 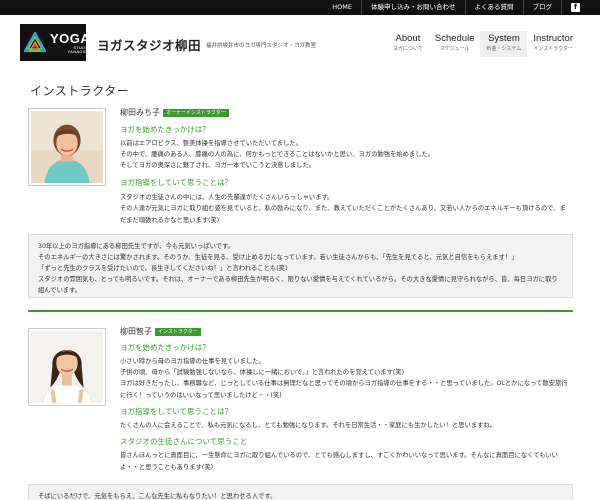 I want to click on nav-label-jp: スケジュール, so click(x=454, y=49).